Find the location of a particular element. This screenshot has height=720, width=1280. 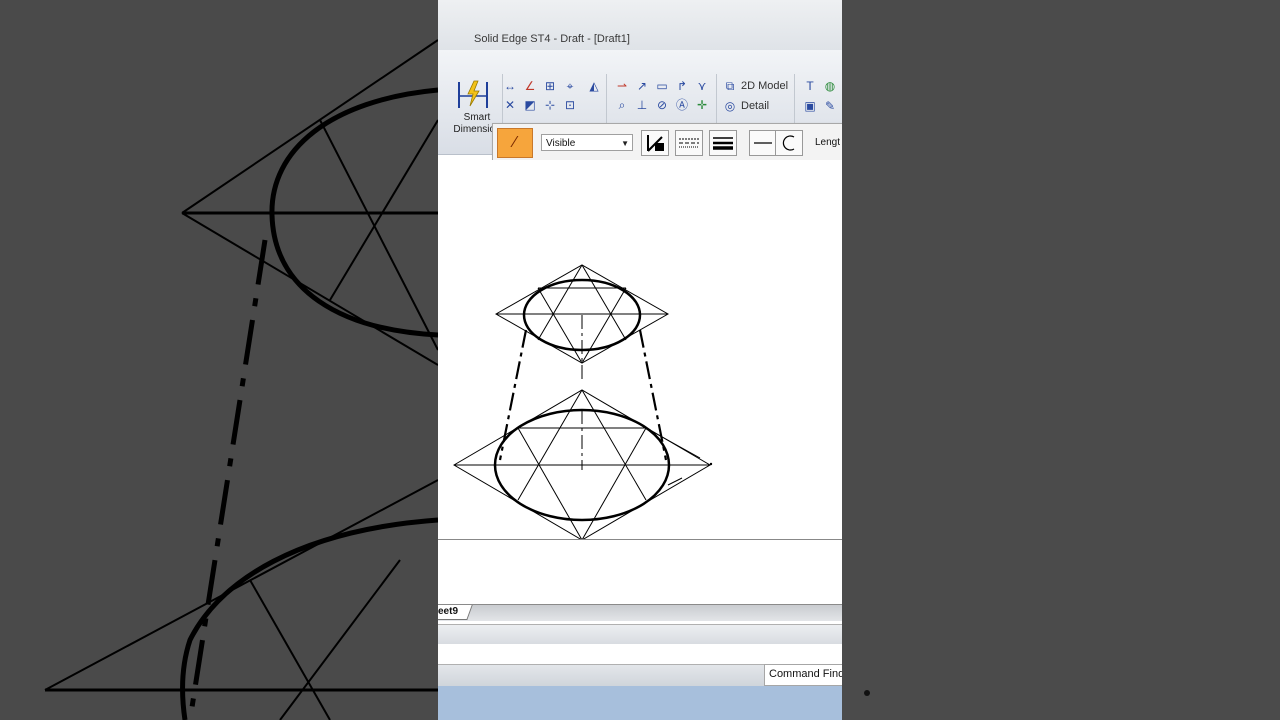

retrieve-dimensions-icon: ⊡ is located at coordinates (570, 105).